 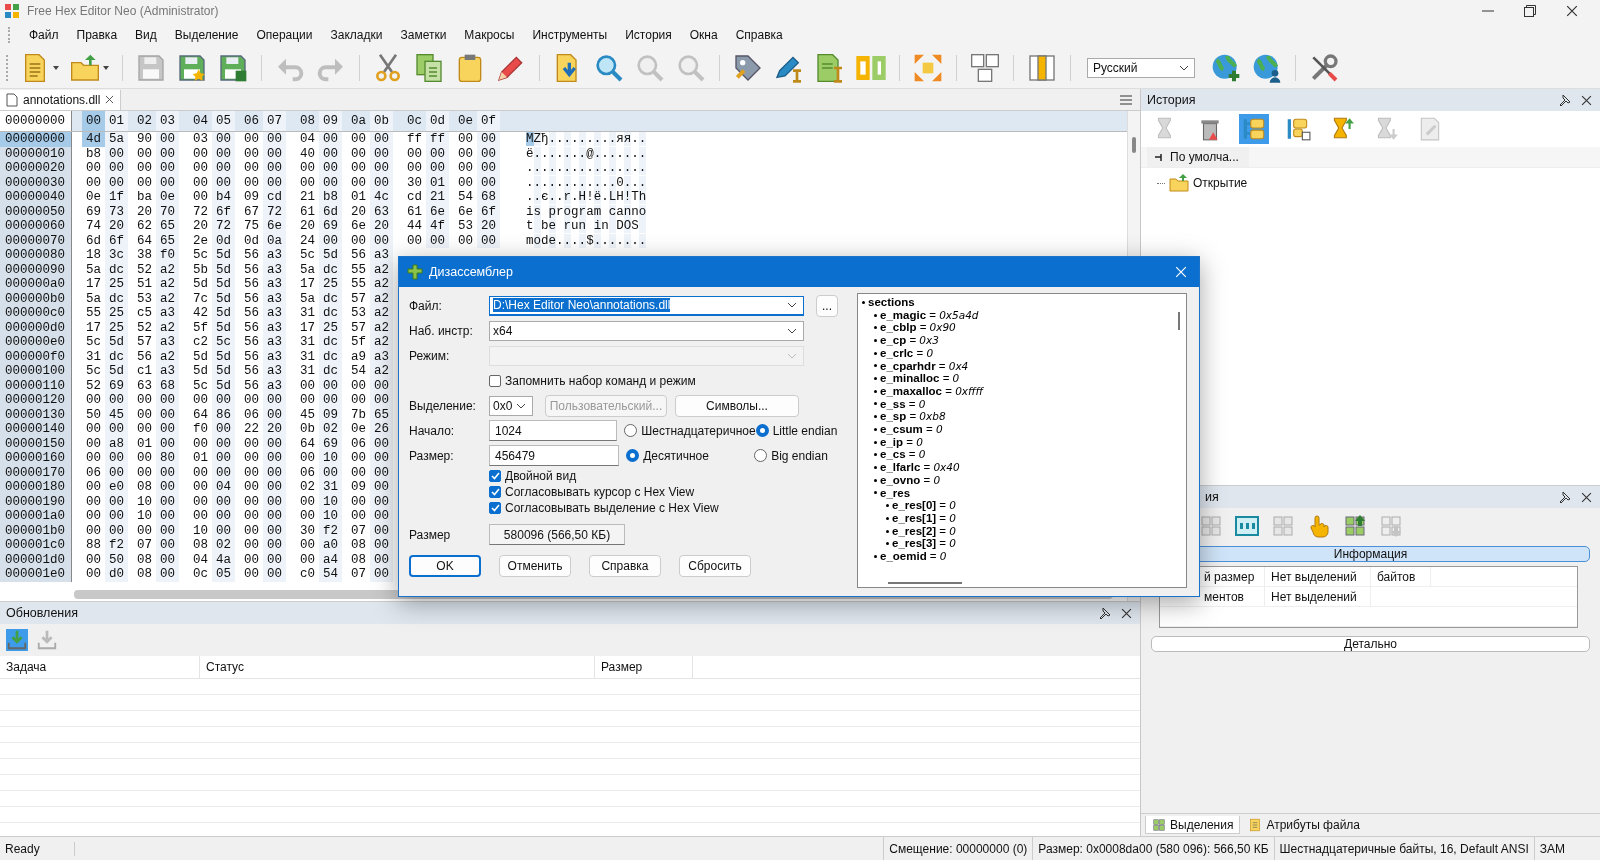 What do you see at coordinates (144, 240) in the screenshot?
I see `hex-byte: 64` at bounding box center [144, 240].